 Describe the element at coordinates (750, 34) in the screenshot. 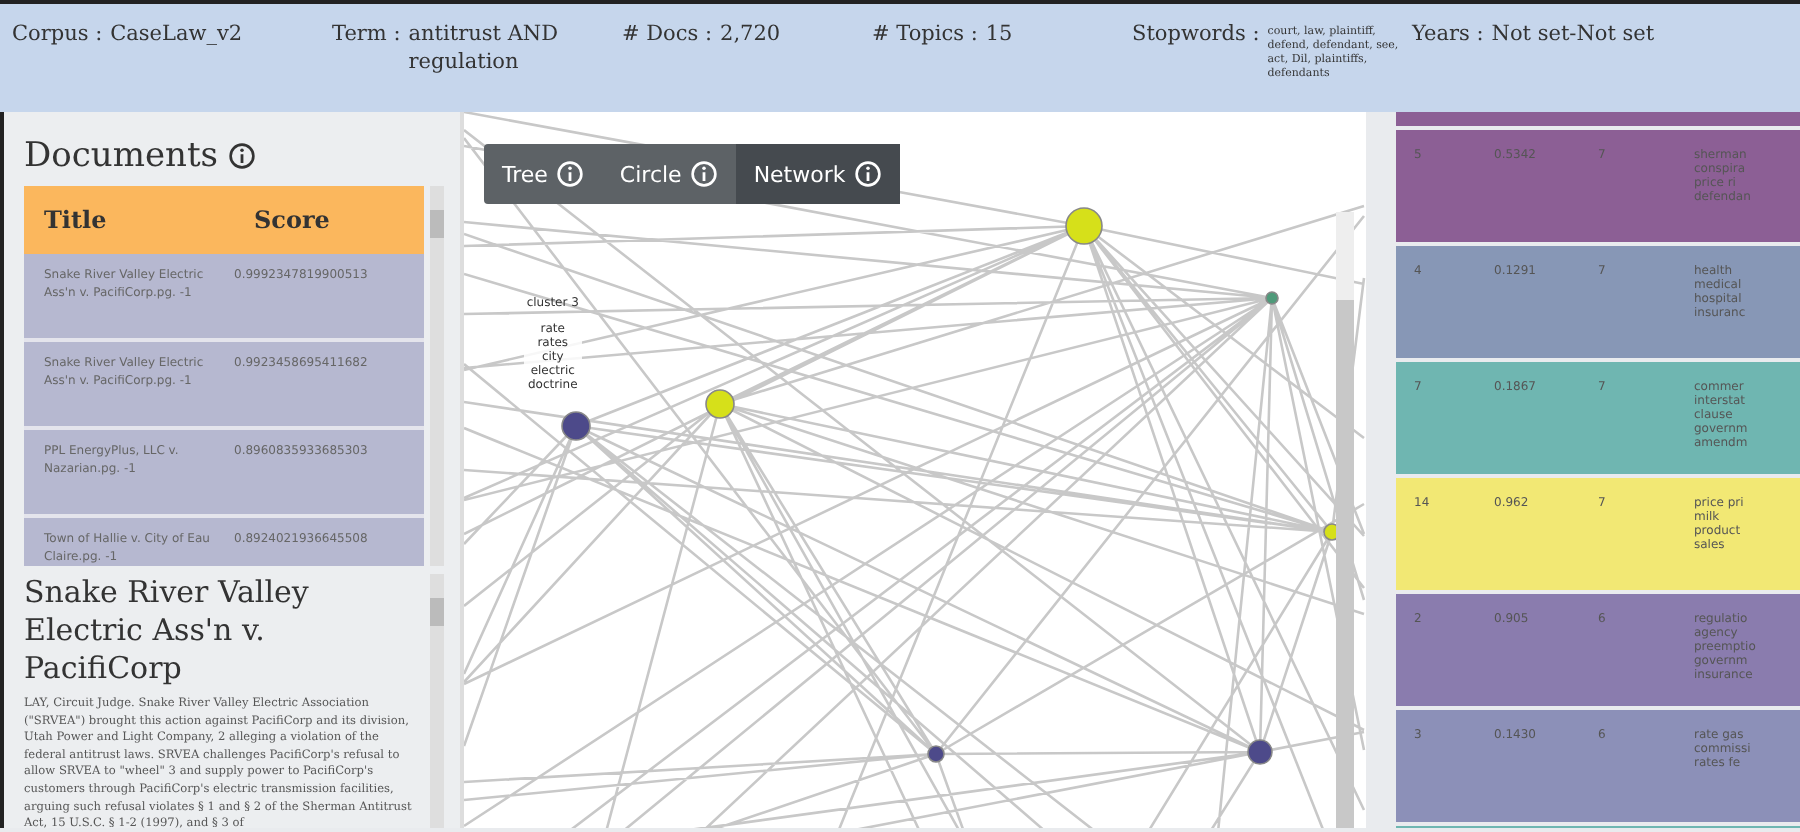

I see `header-value: 2,720` at that location.